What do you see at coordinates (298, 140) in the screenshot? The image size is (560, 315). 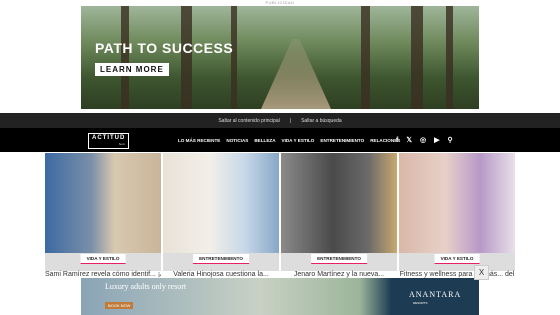 I see `nav-item-vida-y-estilo: VIDA Y ESTILO` at bounding box center [298, 140].